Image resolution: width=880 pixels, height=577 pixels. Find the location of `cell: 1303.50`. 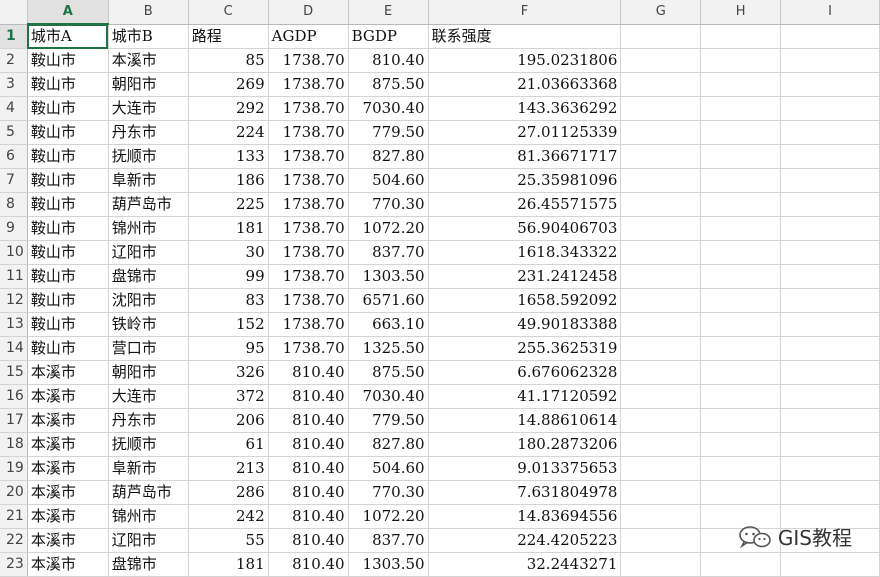

cell: 1303.50 is located at coordinates (388, 564).